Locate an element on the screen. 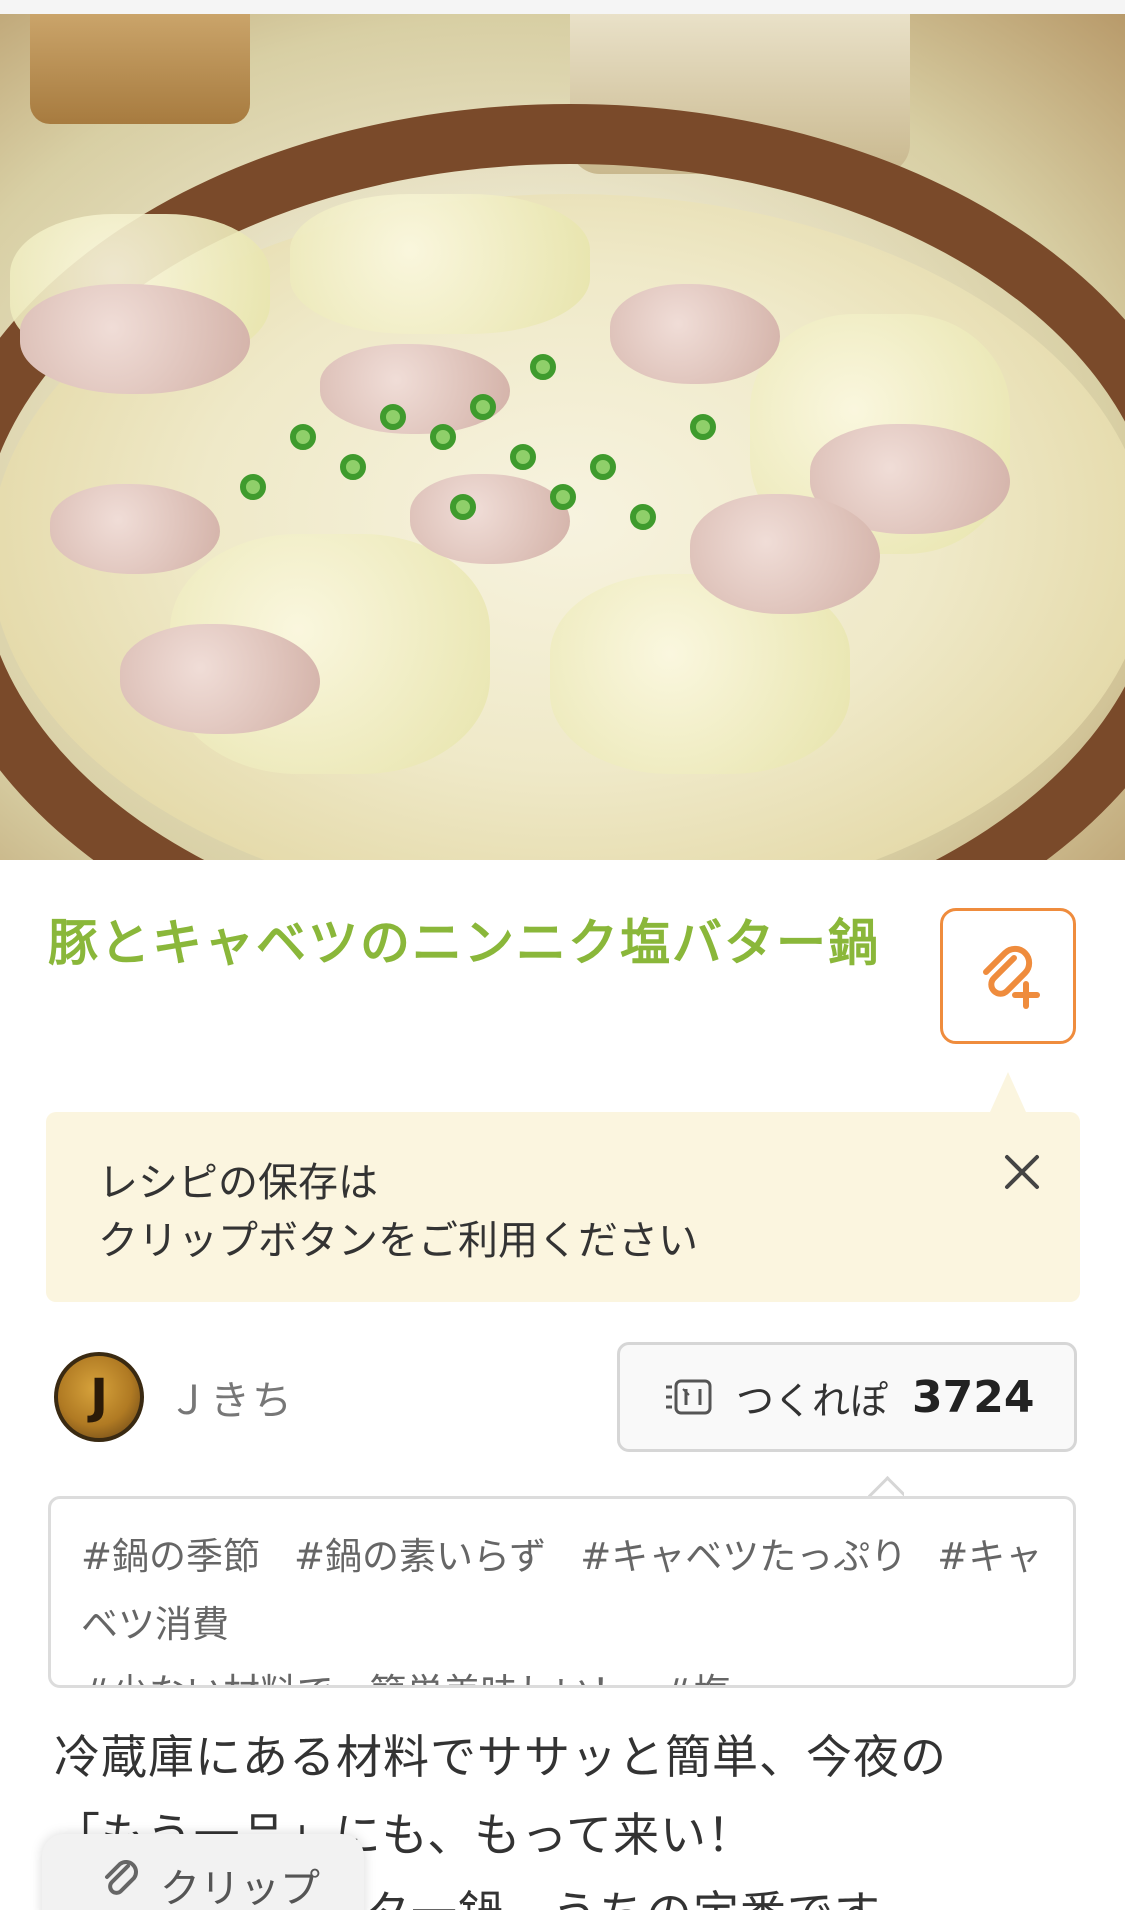  author-link: J Ｊきち is located at coordinates (174, 1397).